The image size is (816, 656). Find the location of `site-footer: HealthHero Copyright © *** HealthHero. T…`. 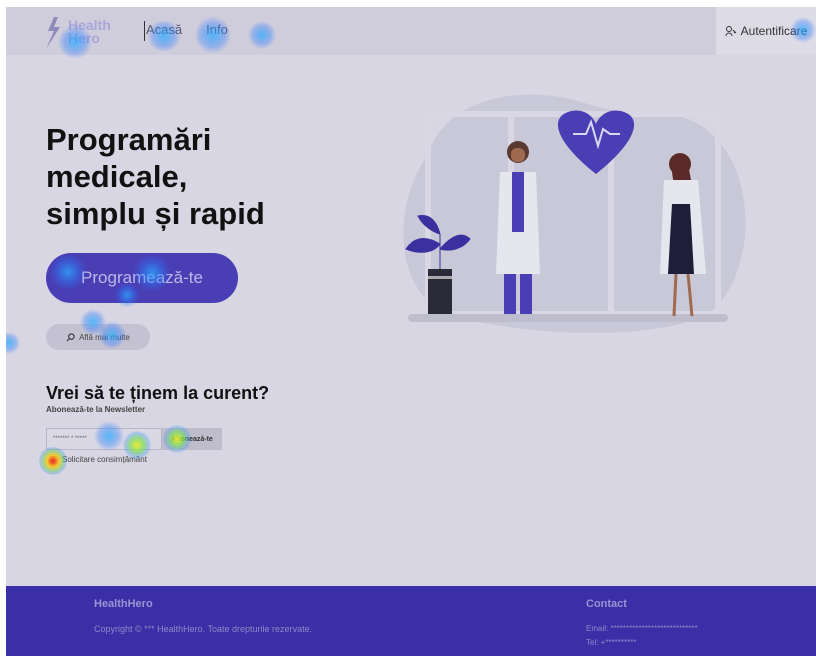

site-footer: HealthHero Copyright © *** HealthHero. T… is located at coordinates (411, 621).